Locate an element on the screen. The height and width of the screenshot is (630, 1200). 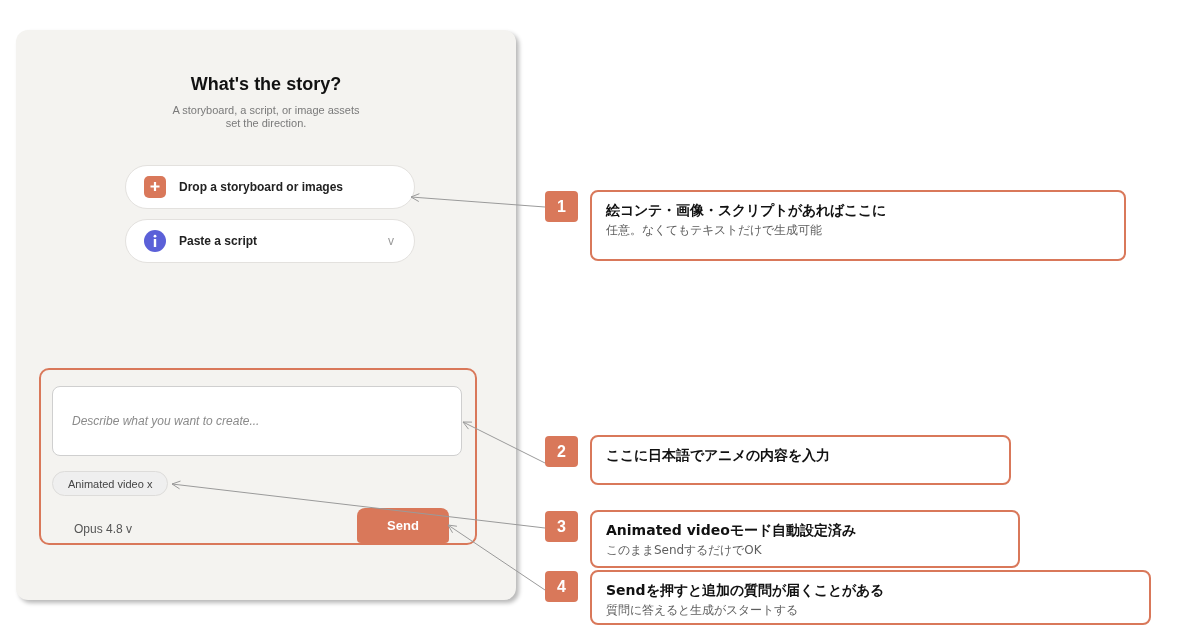
panel-title: What's the story? is located at coordinates (266, 84).